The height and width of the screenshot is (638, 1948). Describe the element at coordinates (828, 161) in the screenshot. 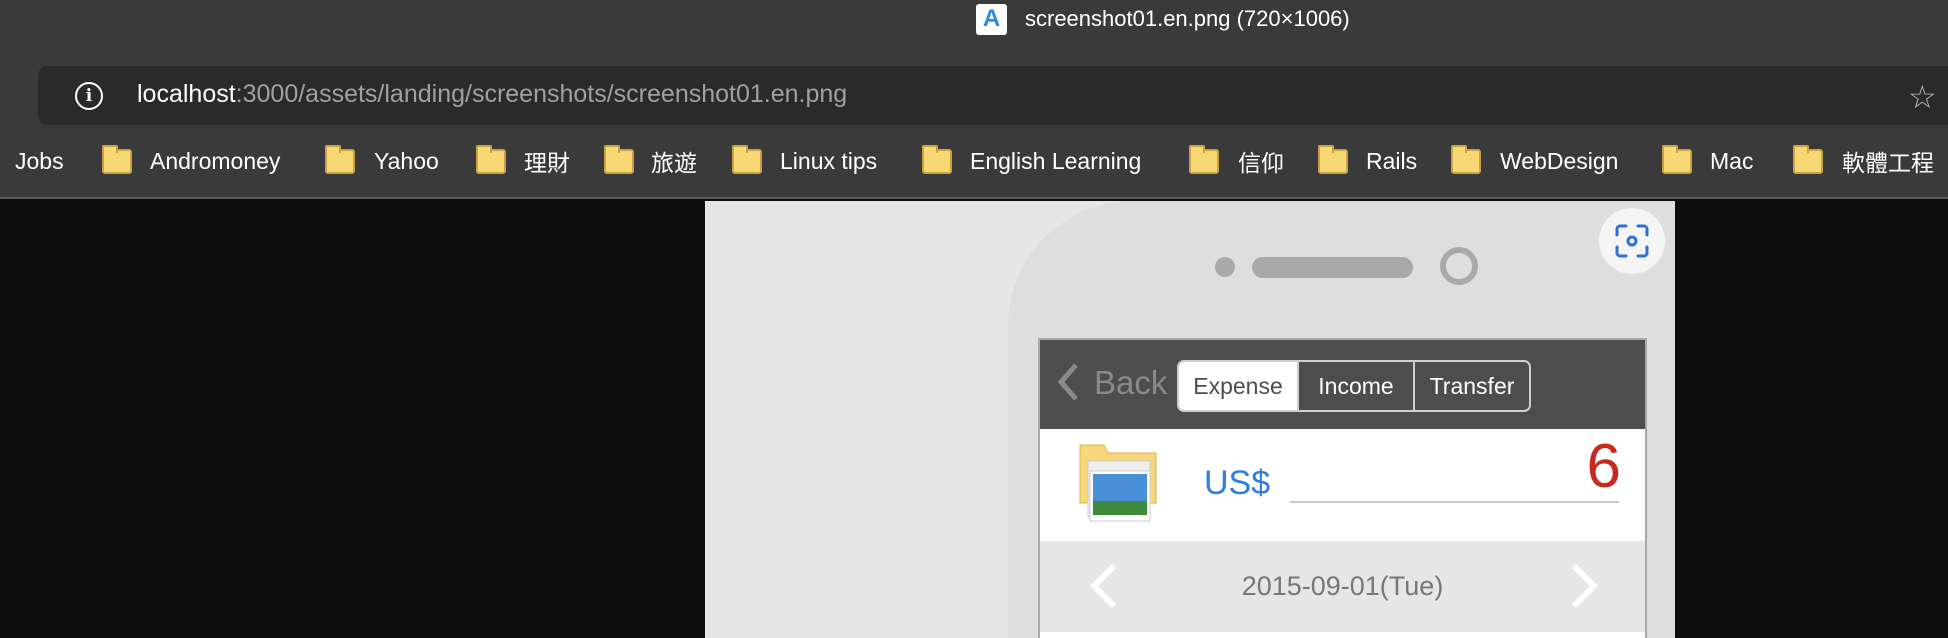

I see `bookmark-linux-tips: Linux tips` at that location.